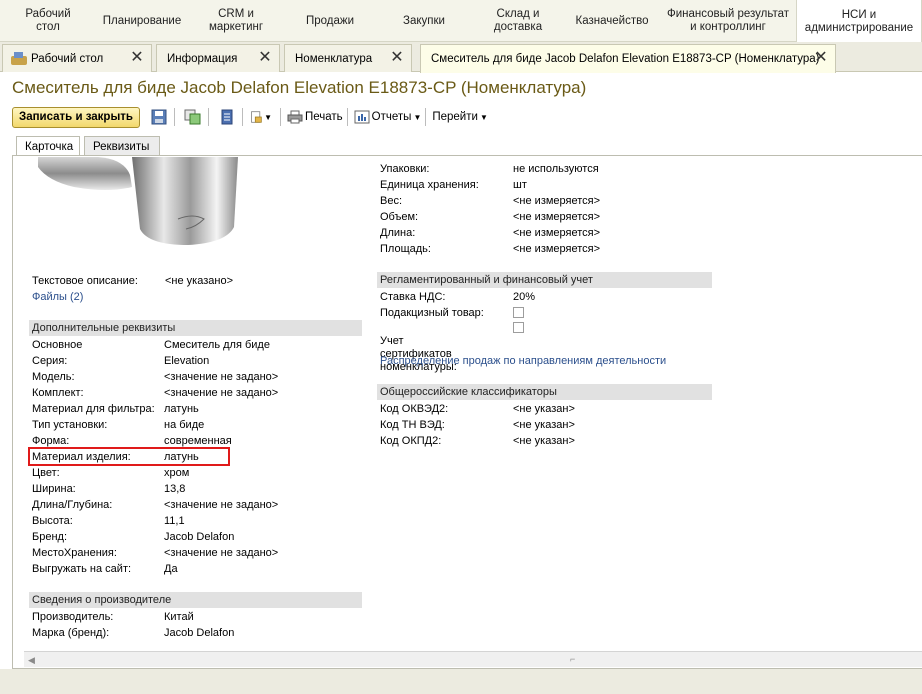 The image size is (922, 694). What do you see at coordinates (82, 569) in the screenshot?
I see `field-label: Выгружать на сайт:` at bounding box center [82, 569].